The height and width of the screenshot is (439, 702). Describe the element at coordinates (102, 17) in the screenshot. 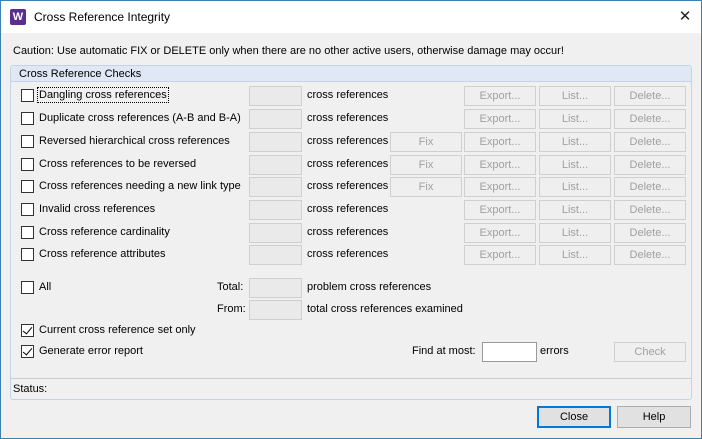

I see `window-title: Cross Reference Integrity` at that location.